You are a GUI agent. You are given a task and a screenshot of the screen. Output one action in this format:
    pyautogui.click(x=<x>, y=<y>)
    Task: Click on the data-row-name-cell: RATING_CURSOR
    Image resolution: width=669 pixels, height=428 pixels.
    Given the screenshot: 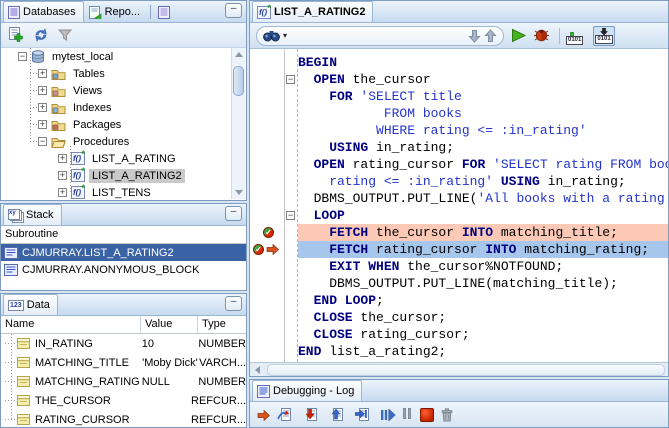 What is the action you would take?
    pyautogui.click(x=68, y=420)
    